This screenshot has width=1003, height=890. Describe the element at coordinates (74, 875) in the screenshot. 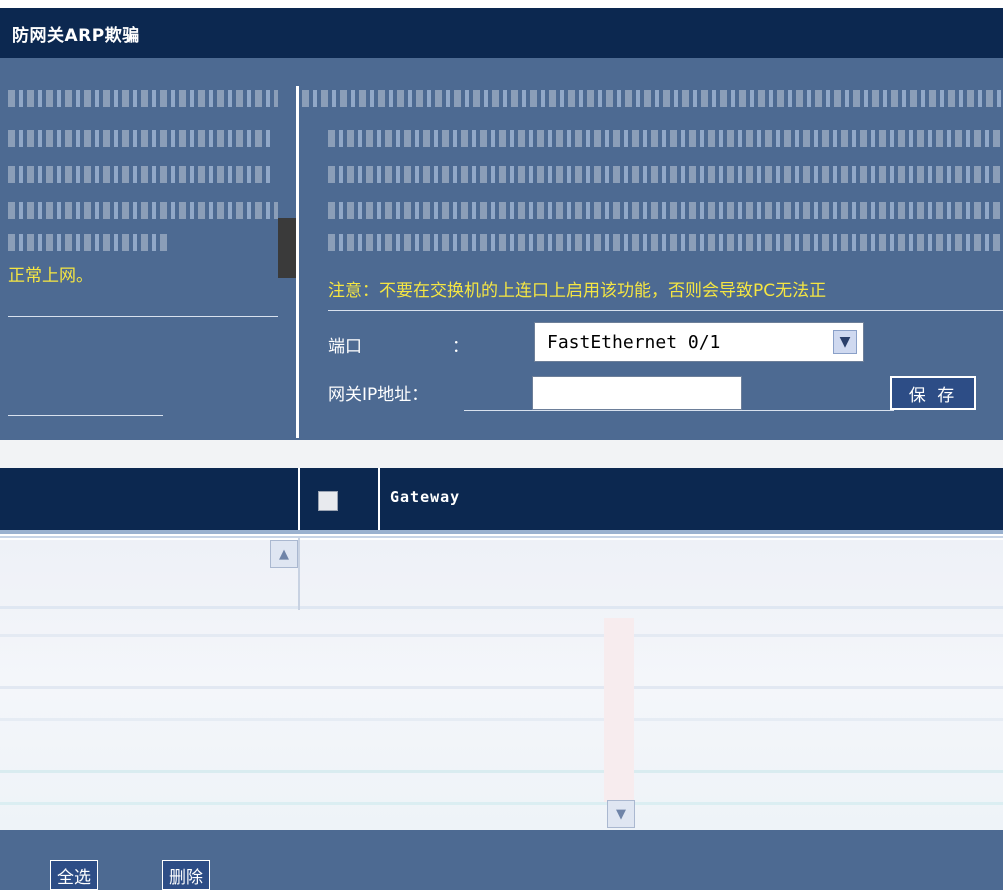

I see `select-all-button: 全选` at that location.